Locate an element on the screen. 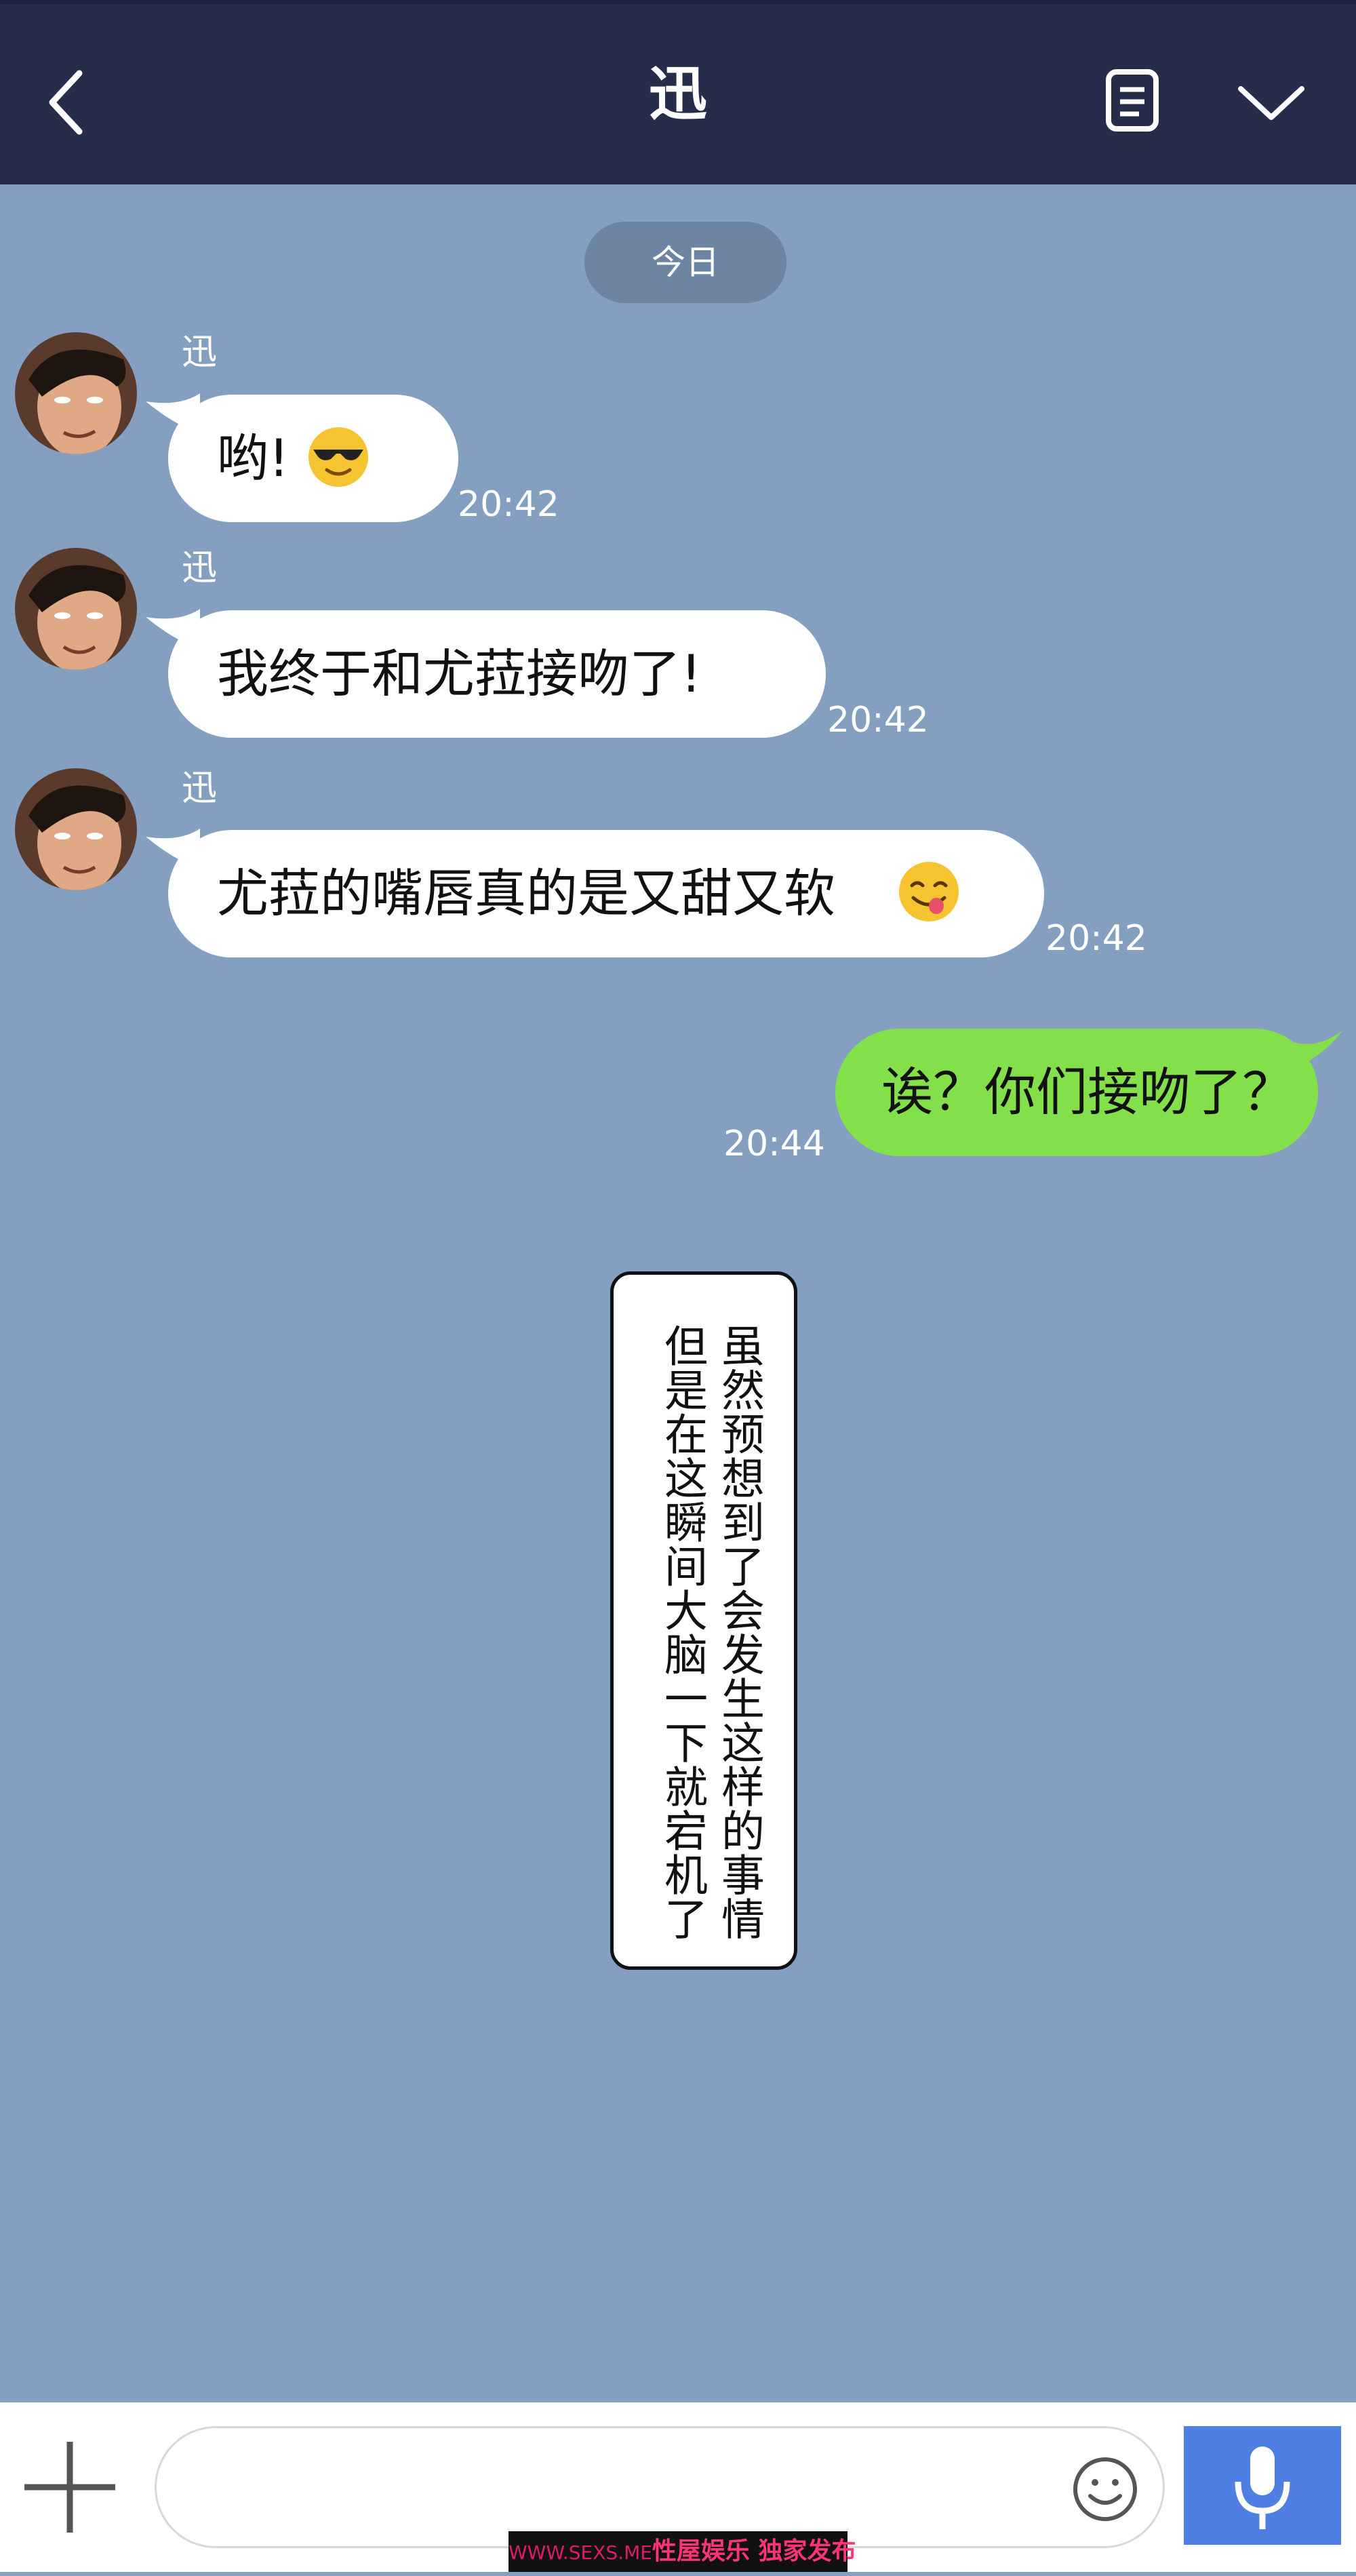 Image resolution: width=1356 pixels, height=2576 pixels. notes-icon is located at coordinates (1132, 100).